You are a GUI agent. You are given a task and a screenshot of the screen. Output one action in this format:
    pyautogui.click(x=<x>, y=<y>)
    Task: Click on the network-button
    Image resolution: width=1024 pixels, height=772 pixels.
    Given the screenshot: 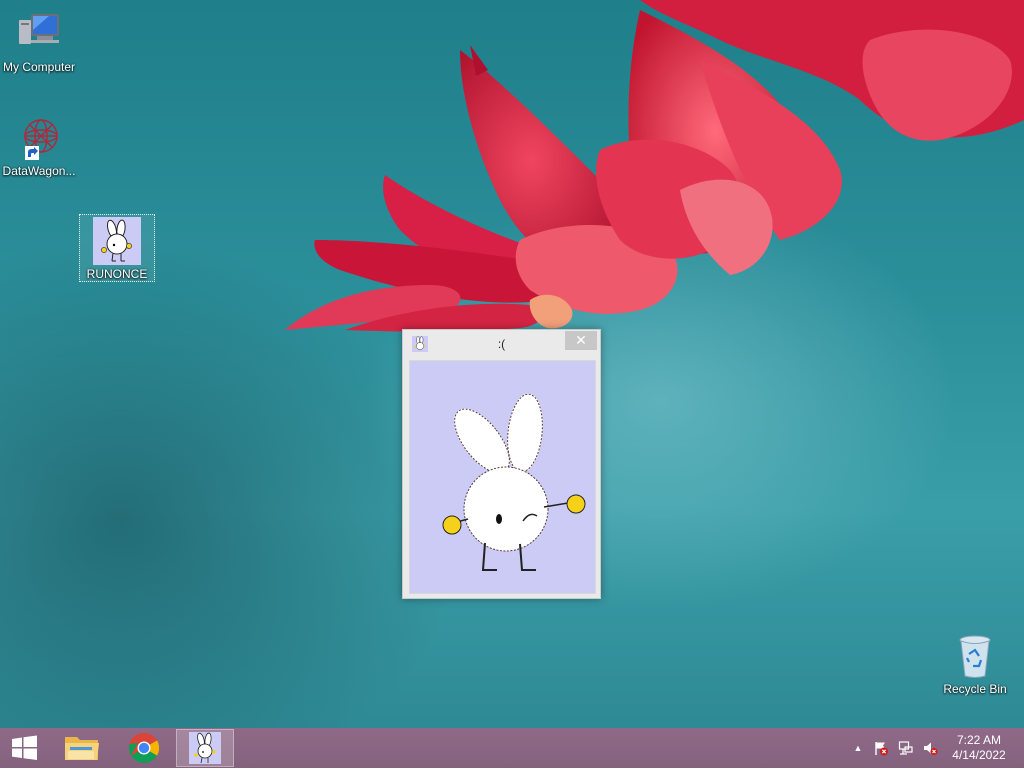 What is the action you would take?
    pyautogui.click(x=906, y=748)
    